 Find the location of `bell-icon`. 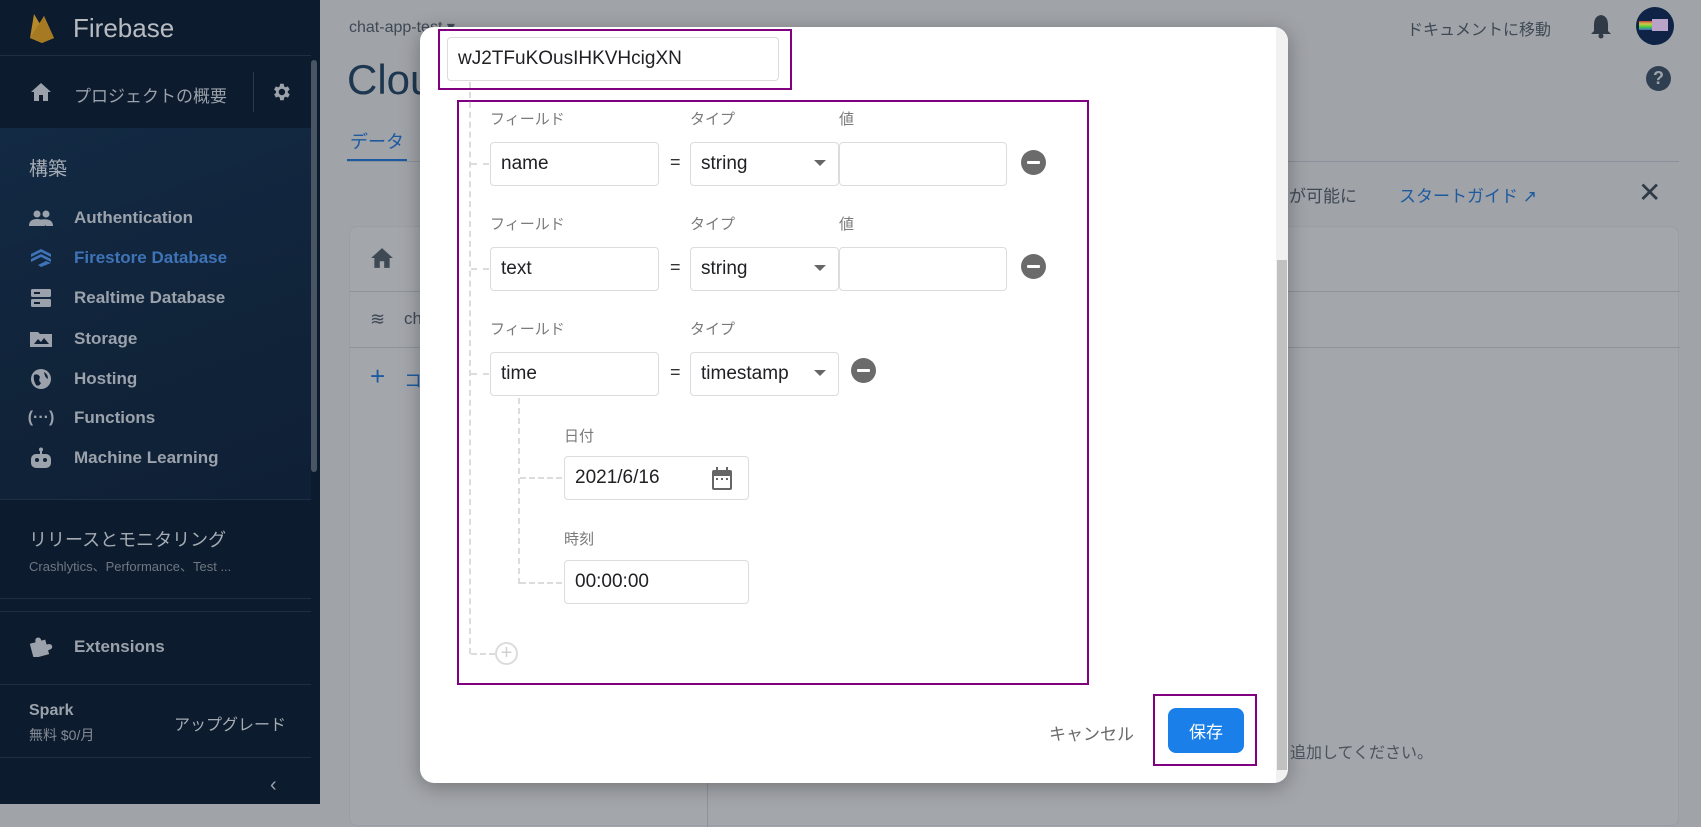

bell-icon is located at coordinates (1601, 26).